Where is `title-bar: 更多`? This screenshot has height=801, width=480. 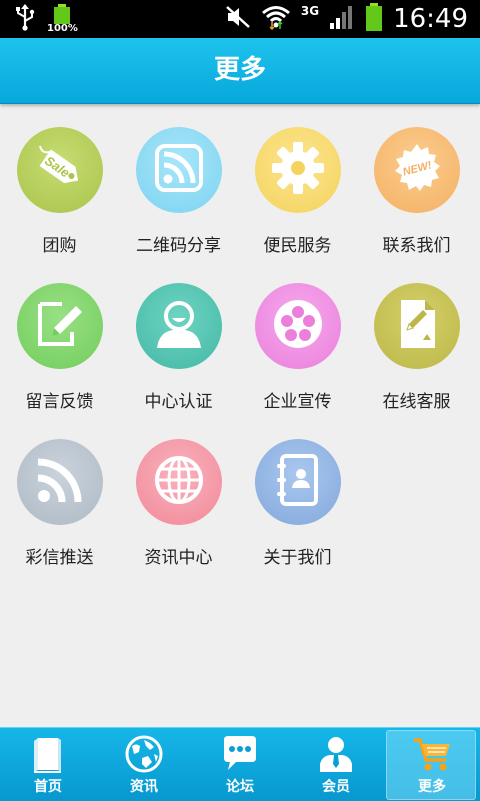
title-bar: 更多 is located at coordinates (240, 71).